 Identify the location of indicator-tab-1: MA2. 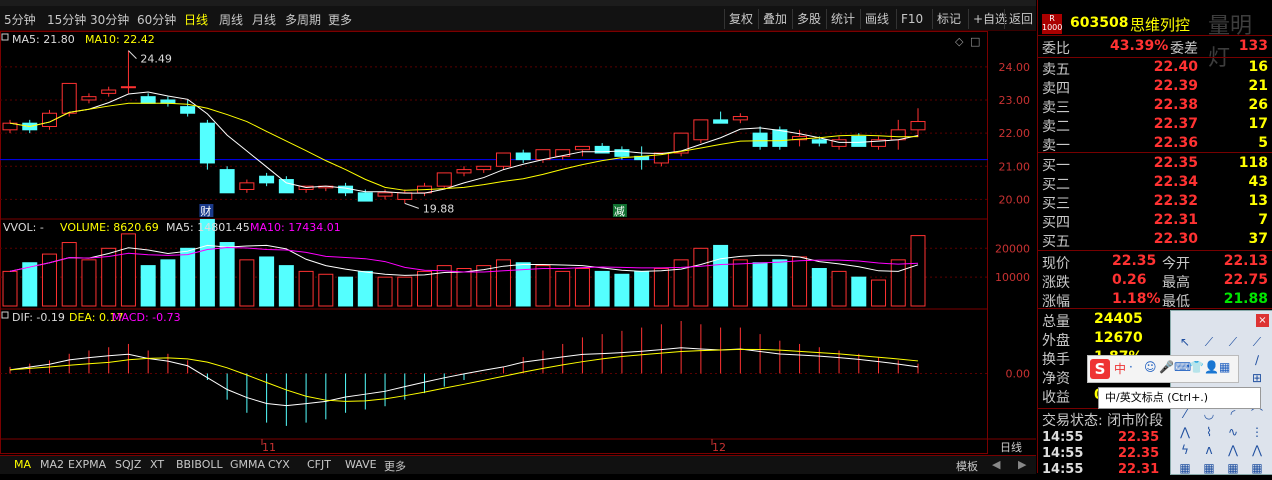
(52, 464).